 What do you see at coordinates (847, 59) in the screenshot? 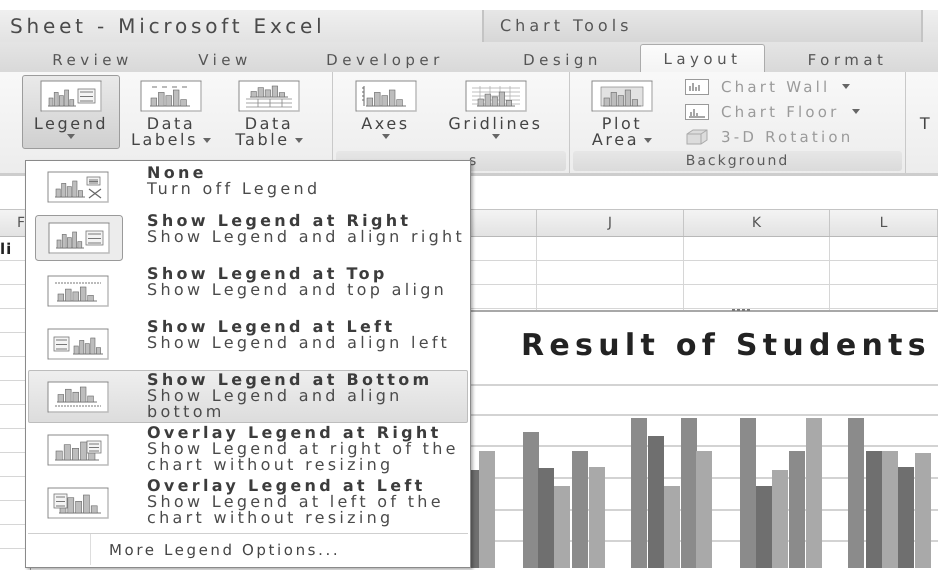
I see `tab: Format` at bounding box center [847, 59].